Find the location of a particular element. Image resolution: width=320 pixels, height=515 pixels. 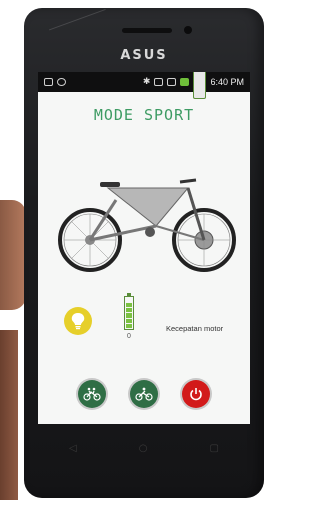

cyclist-icon is located at coordinates (144, 394).